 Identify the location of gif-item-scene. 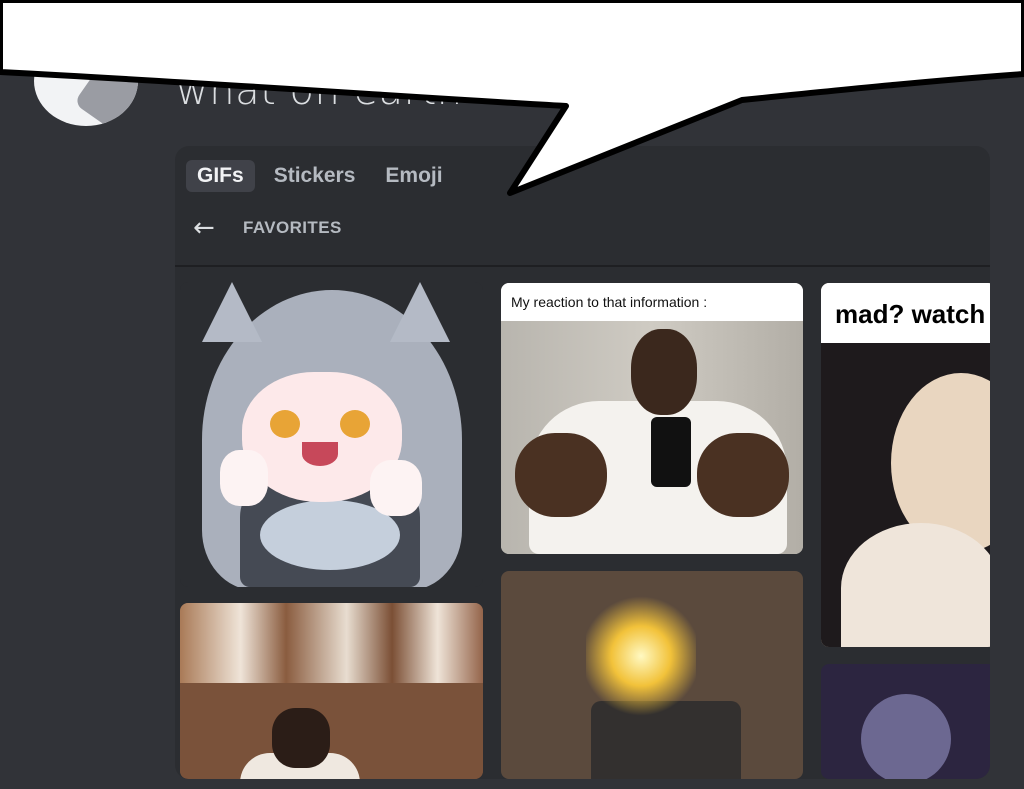
(331, 691).